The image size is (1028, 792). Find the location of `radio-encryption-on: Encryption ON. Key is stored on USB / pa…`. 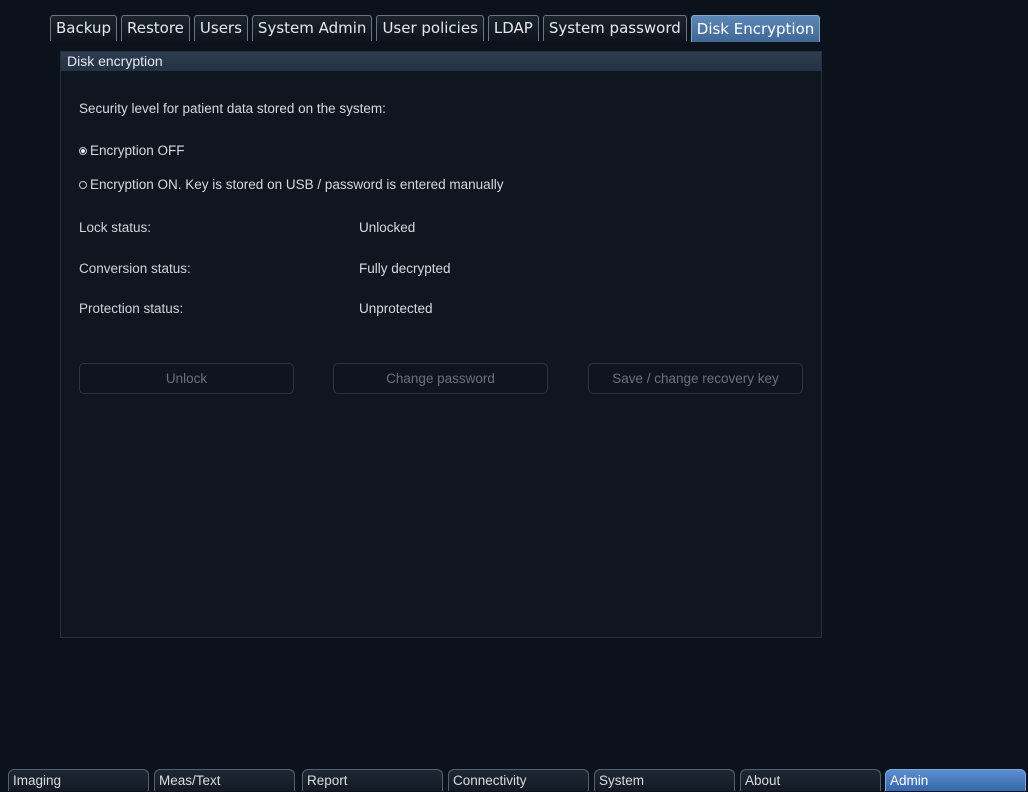

radio-encryption-on: Encryption ON. Key is stored on USB / pa… is located at coordinates (291, 184).